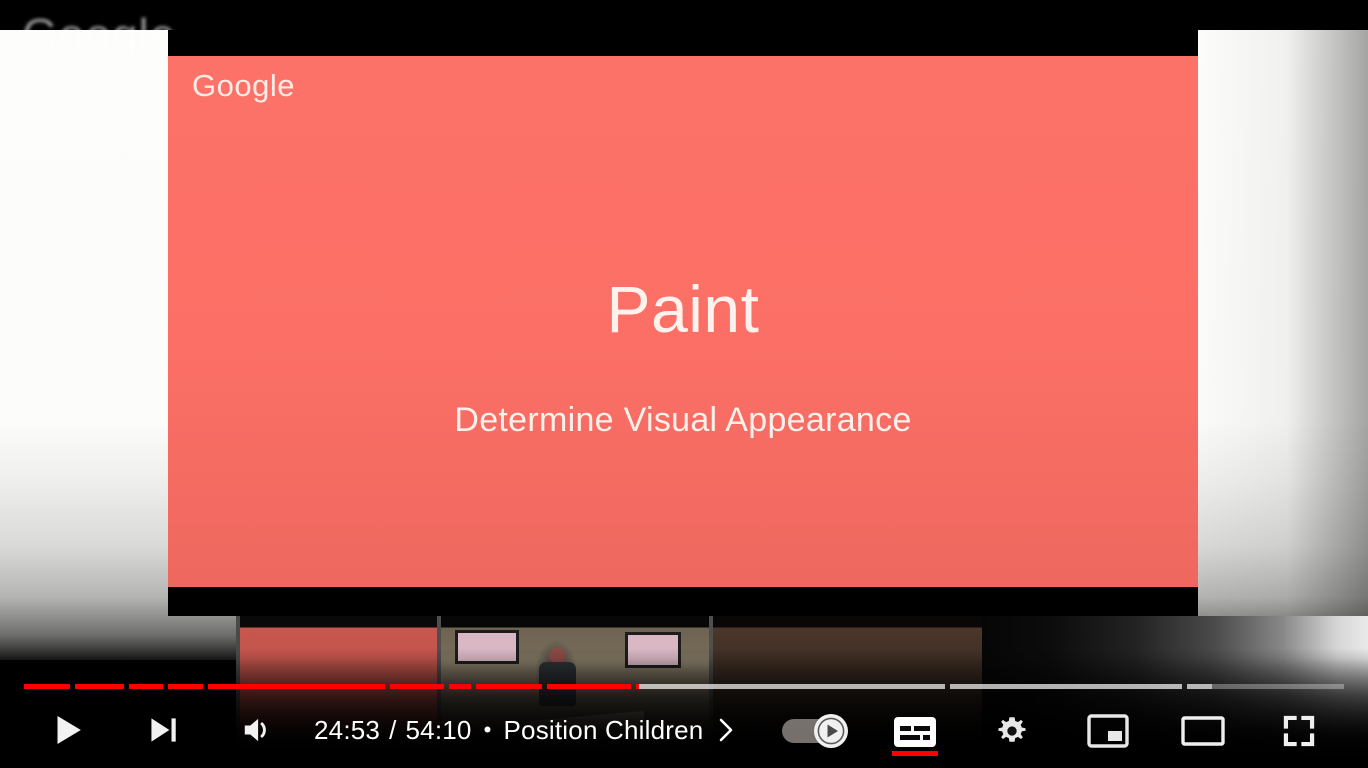 This screenshot has height=768, width=1368. What do you see at coordinates (438, 729) in the screenshot?
I see `total-time: 54:10` at bounding box center [438, 729].